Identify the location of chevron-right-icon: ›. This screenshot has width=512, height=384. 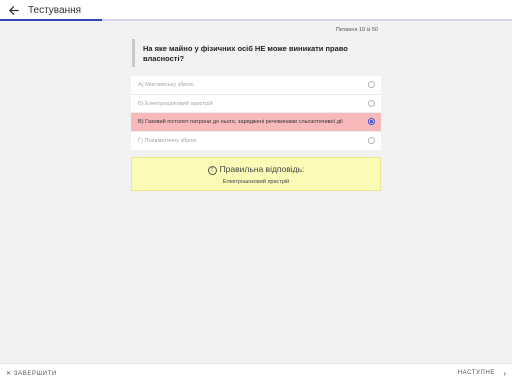
(504, 373).